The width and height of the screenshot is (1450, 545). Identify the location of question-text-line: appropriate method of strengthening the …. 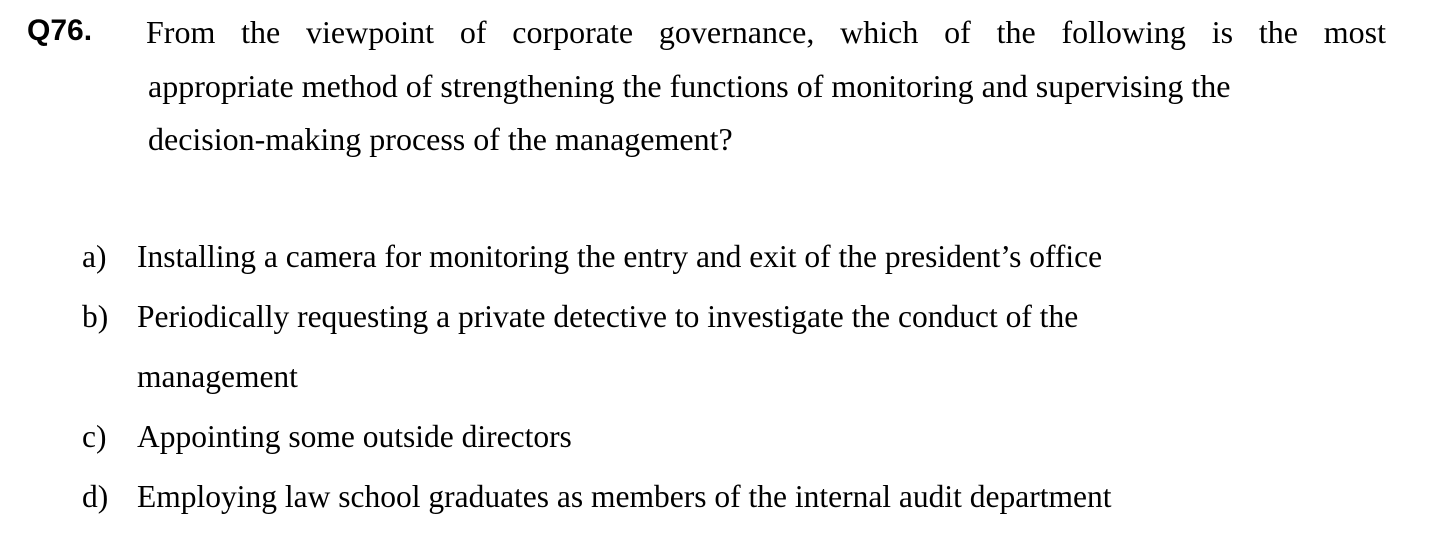
(689, 86).